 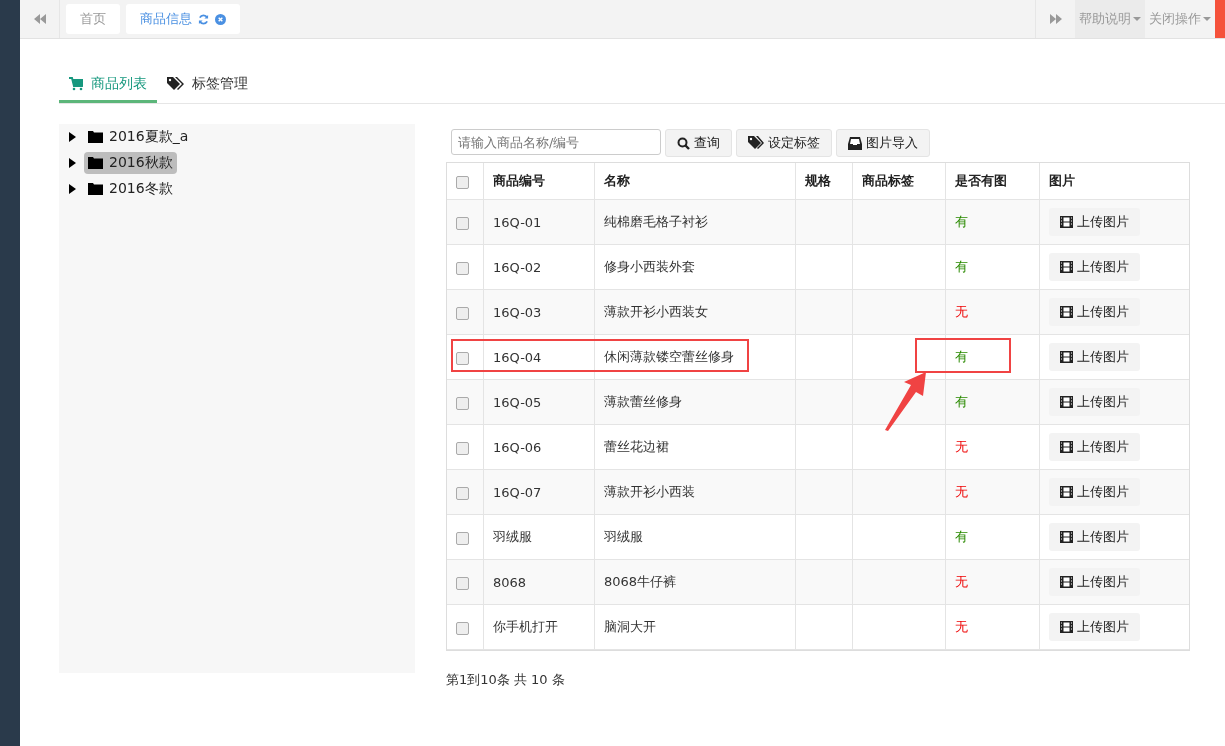 What do you see at coordinates (539, 181) in the screenshot?
I see `column-header: 商品编号` at bounding box center [539, 181].